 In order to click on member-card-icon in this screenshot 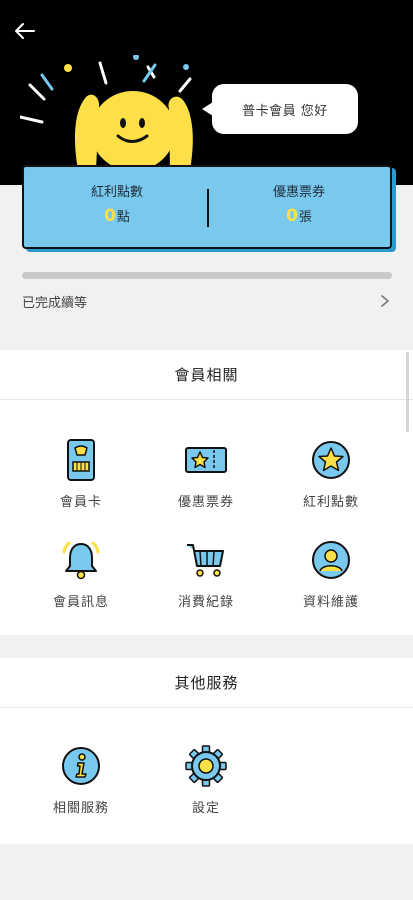, I will do `click(81, 460)`.